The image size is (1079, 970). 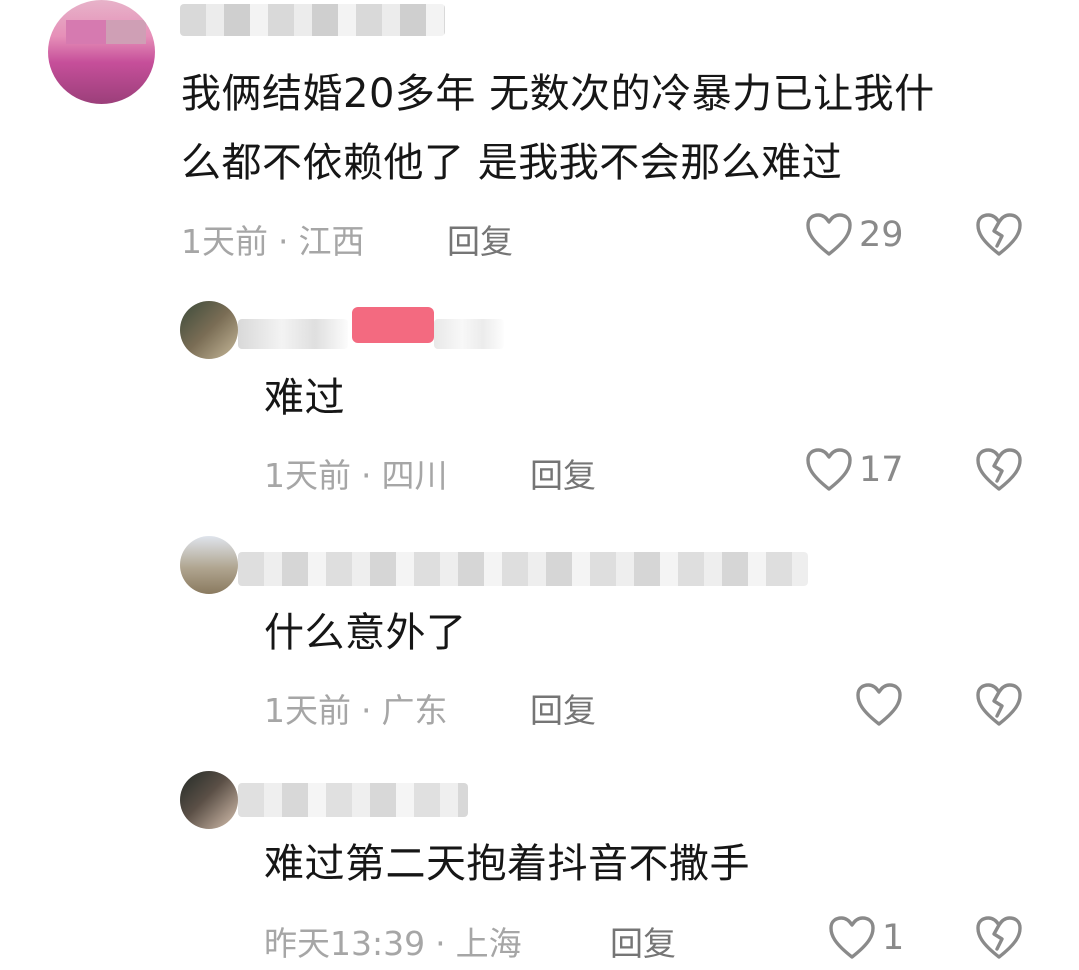 I want to click on comment-text-line: 我俩结婚20多年 无数次的冷暴力已让我什, so click(x=558, y=94).